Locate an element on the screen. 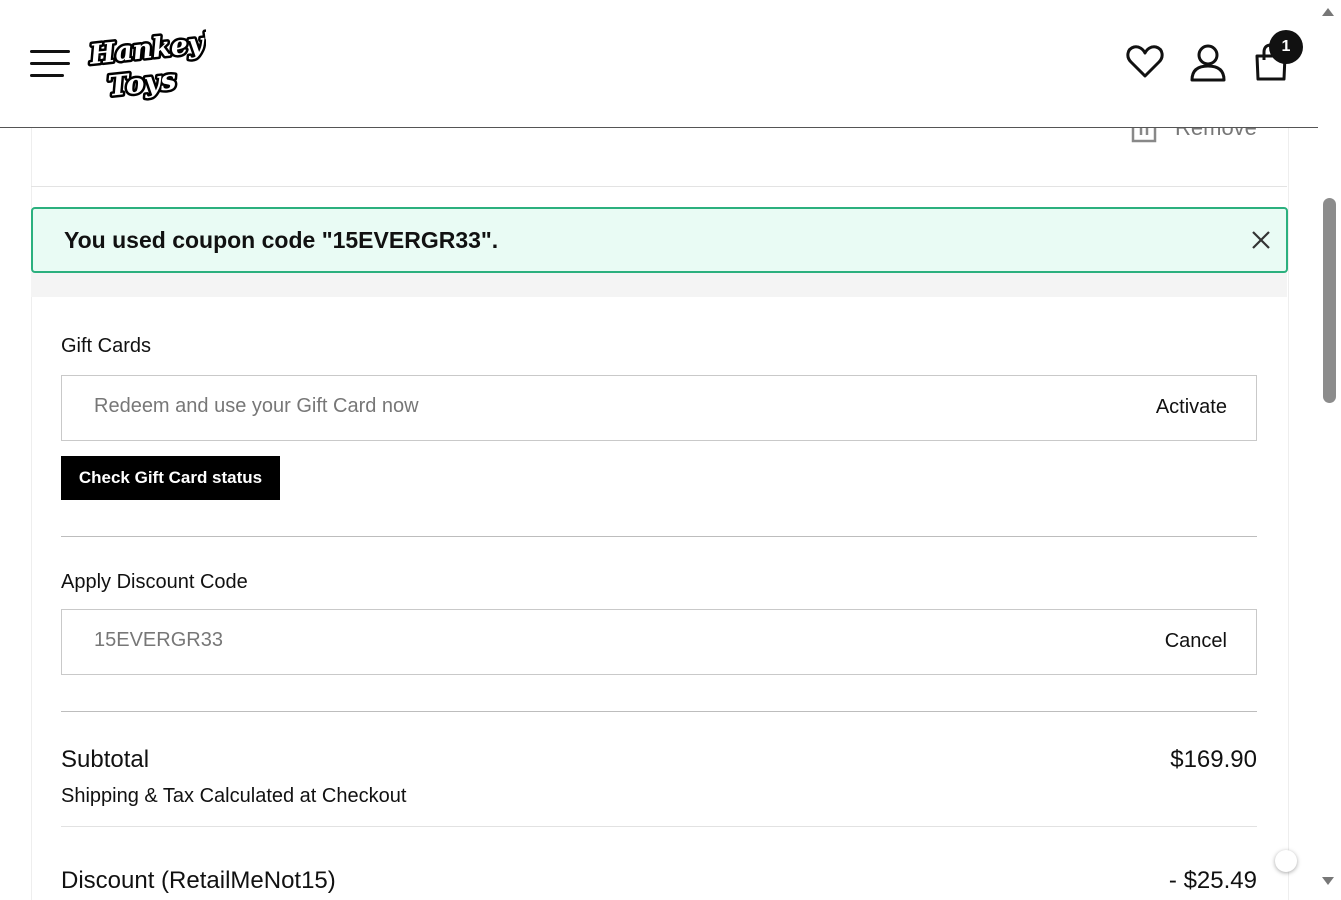 This screenshot has width=1341, height=900. gift-card-field: Activate is located at coordinates (659, 408).